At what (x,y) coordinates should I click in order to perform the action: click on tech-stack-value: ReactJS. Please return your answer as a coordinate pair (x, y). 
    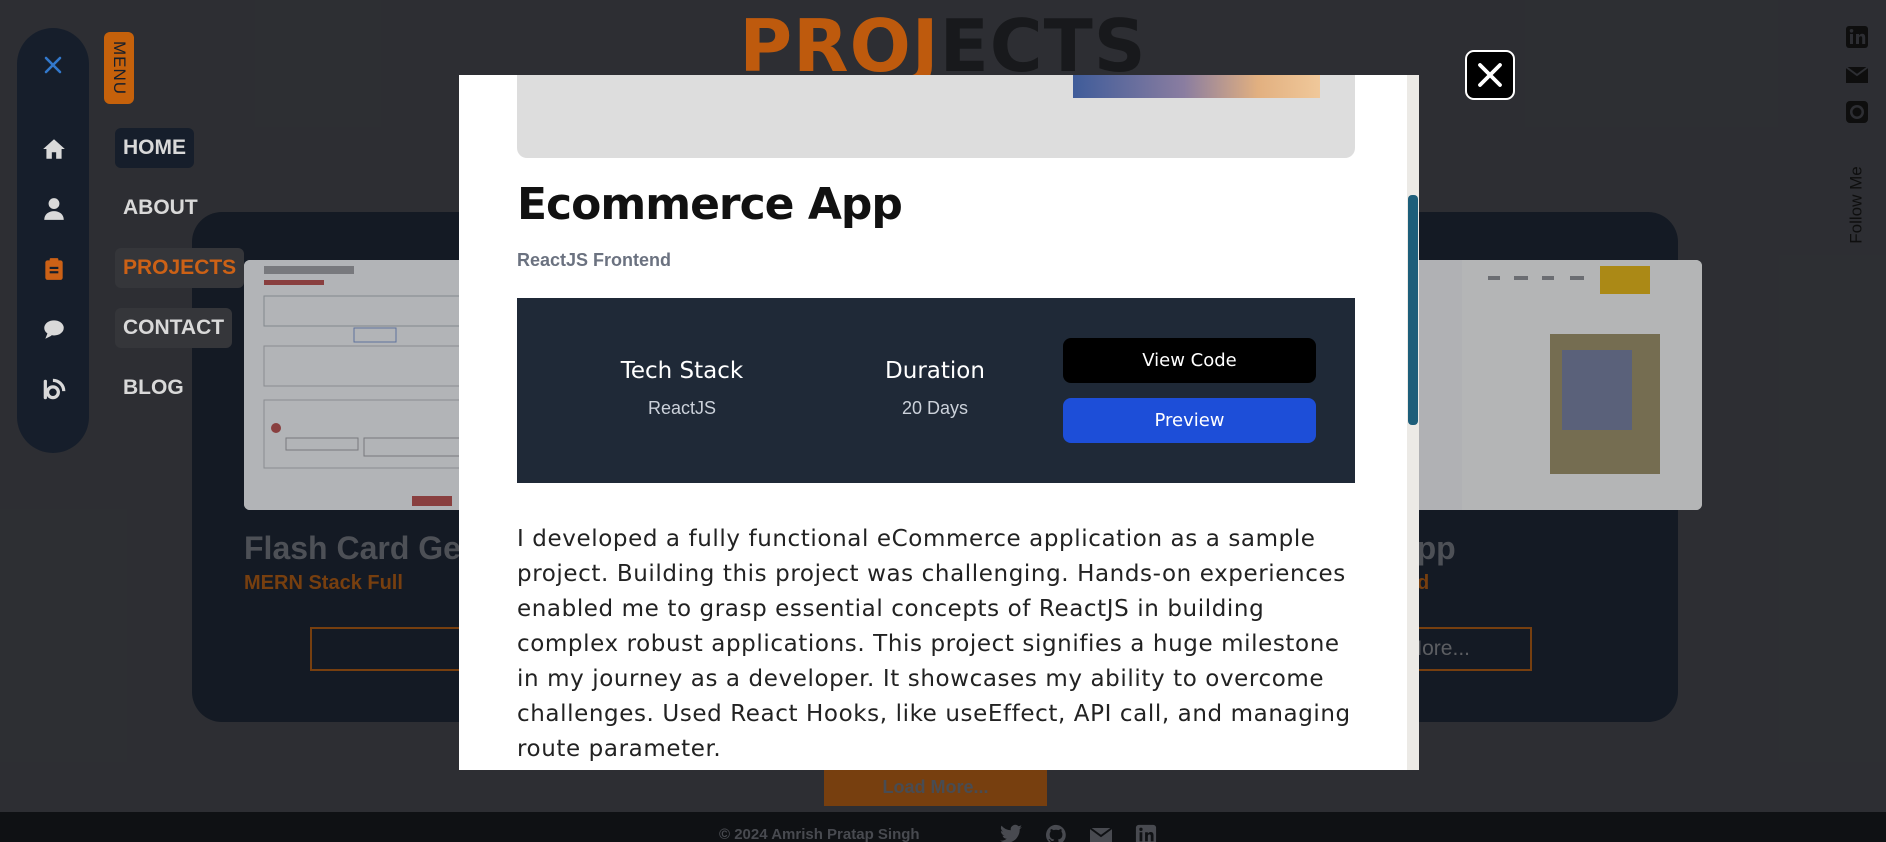
    Looking at the image, I should click on (682, 408).